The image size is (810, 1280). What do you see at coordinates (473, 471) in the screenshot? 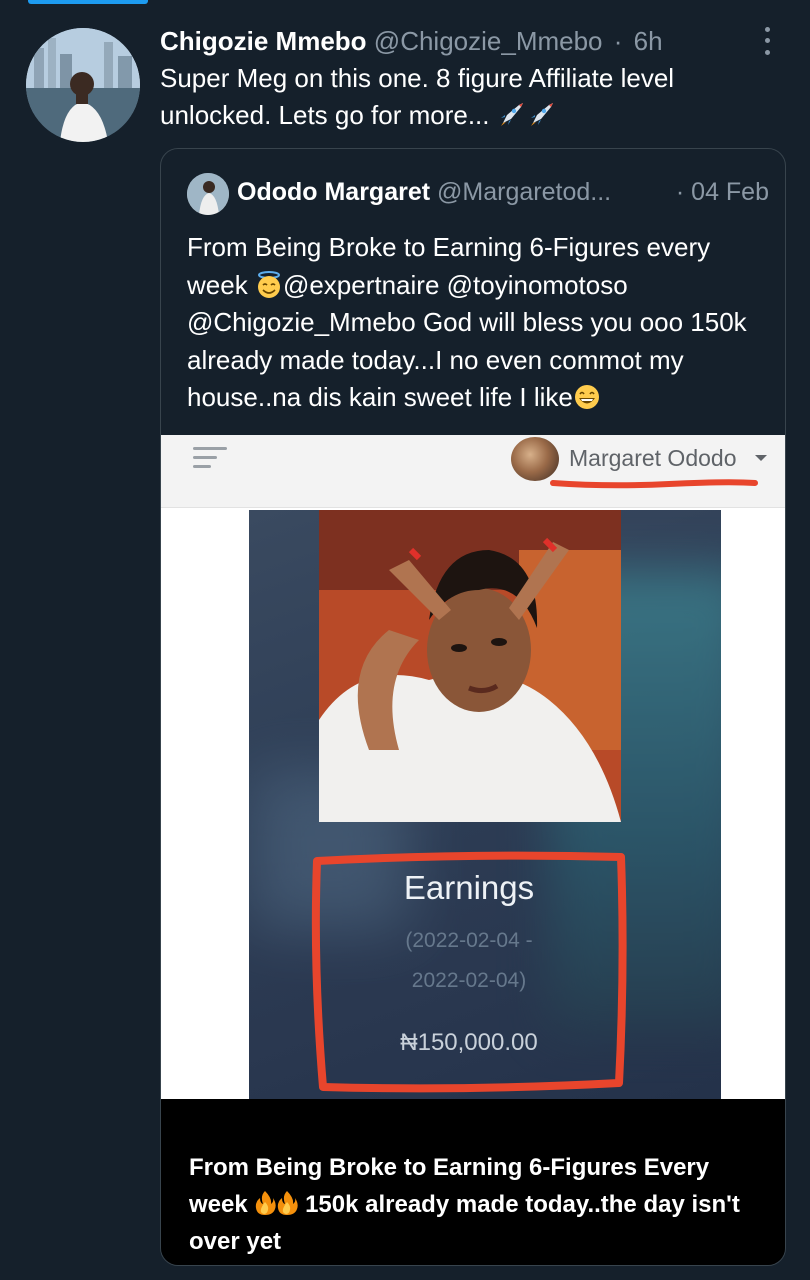
I see `screenshot-topbar: Margaret Ododo` at bounding box center [473, 471].